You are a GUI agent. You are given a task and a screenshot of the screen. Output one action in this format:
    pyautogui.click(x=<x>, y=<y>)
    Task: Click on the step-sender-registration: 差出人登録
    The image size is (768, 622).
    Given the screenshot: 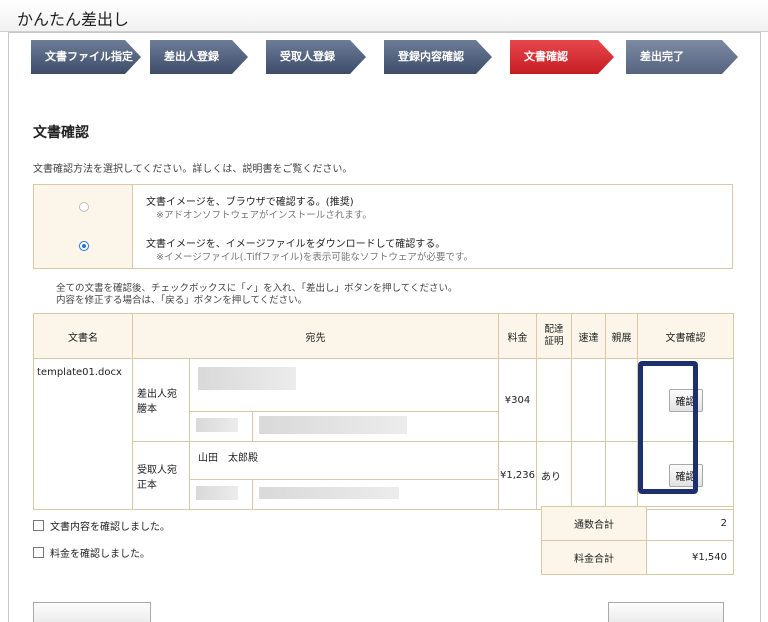 What is the action you would take?
    pyautogui.click(x=199, y=57)
    